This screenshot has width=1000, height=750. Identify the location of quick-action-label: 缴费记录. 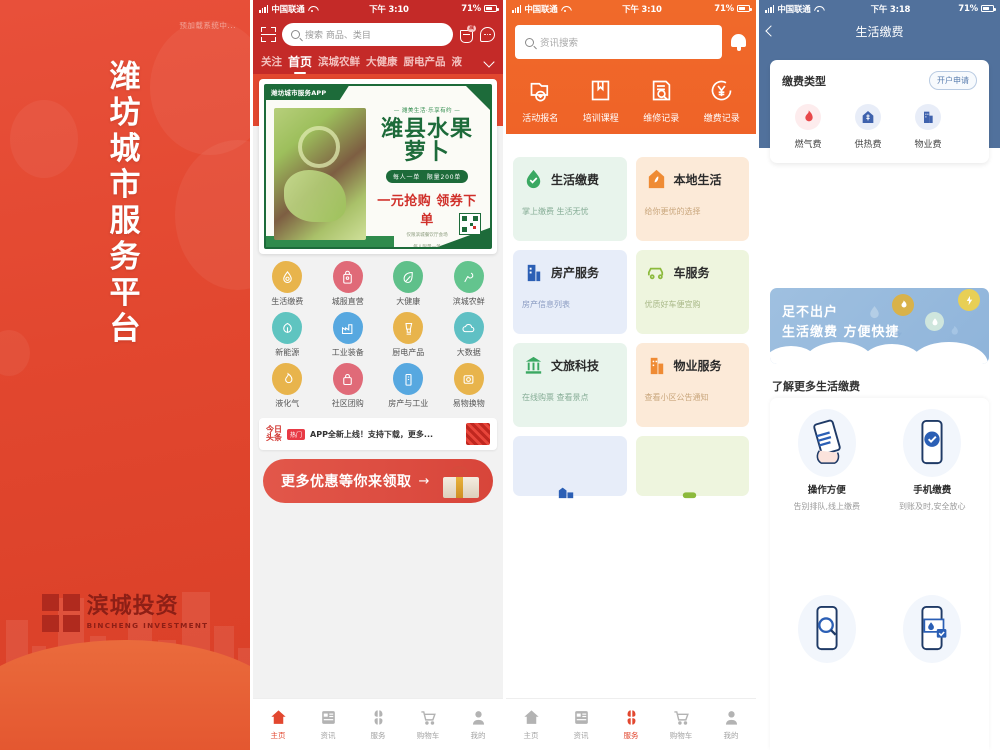
(721, 119).